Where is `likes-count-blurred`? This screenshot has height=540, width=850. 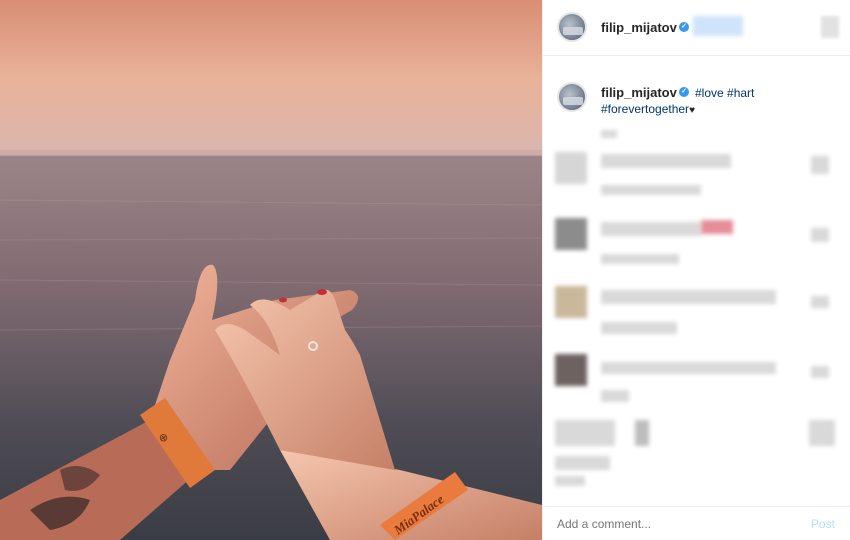 likes-count-blurred is located at coordinates (582, 463).